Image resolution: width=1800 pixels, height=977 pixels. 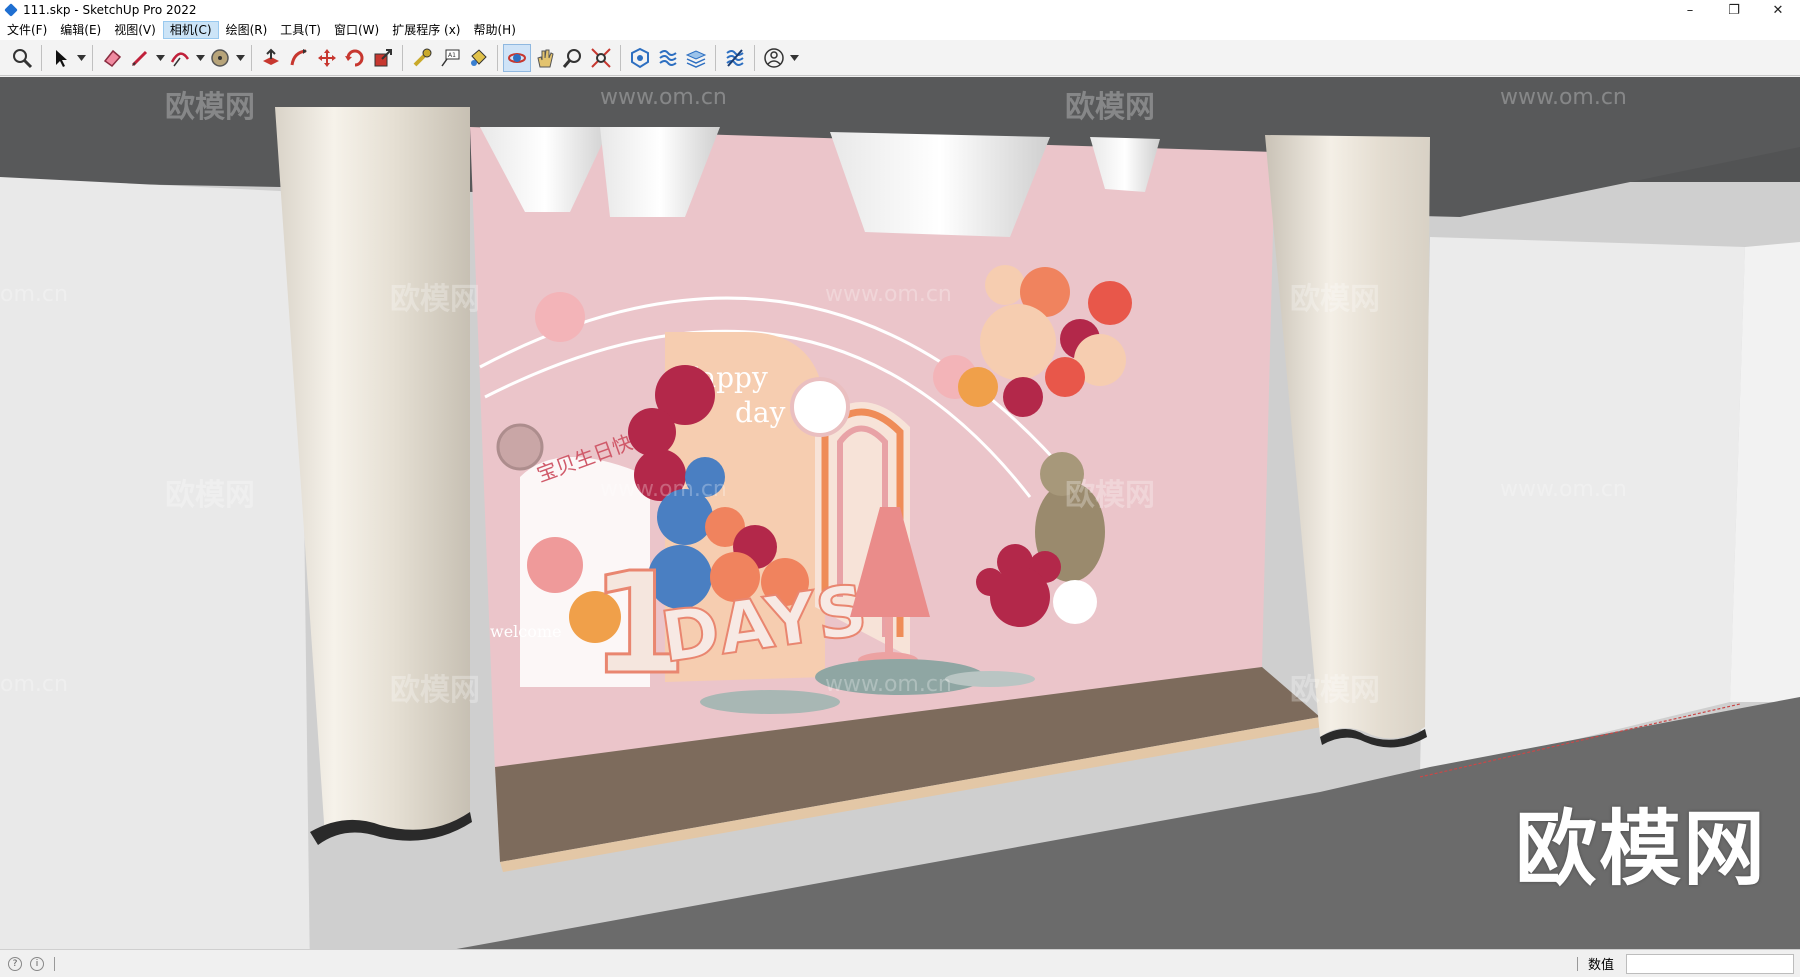 What do you see at coordinates (22, 58) in the screenshot?
I see `zoom-extents-icon` at bounding box center [22, 58].